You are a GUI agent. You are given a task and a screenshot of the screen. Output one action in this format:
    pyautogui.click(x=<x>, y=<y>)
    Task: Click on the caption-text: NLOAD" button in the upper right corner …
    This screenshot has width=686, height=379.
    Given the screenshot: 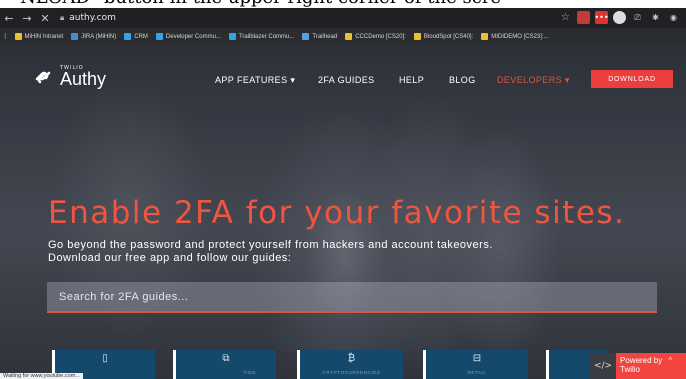 What is the action you would take?
    pyautogui.click(x=260, y=4)
    